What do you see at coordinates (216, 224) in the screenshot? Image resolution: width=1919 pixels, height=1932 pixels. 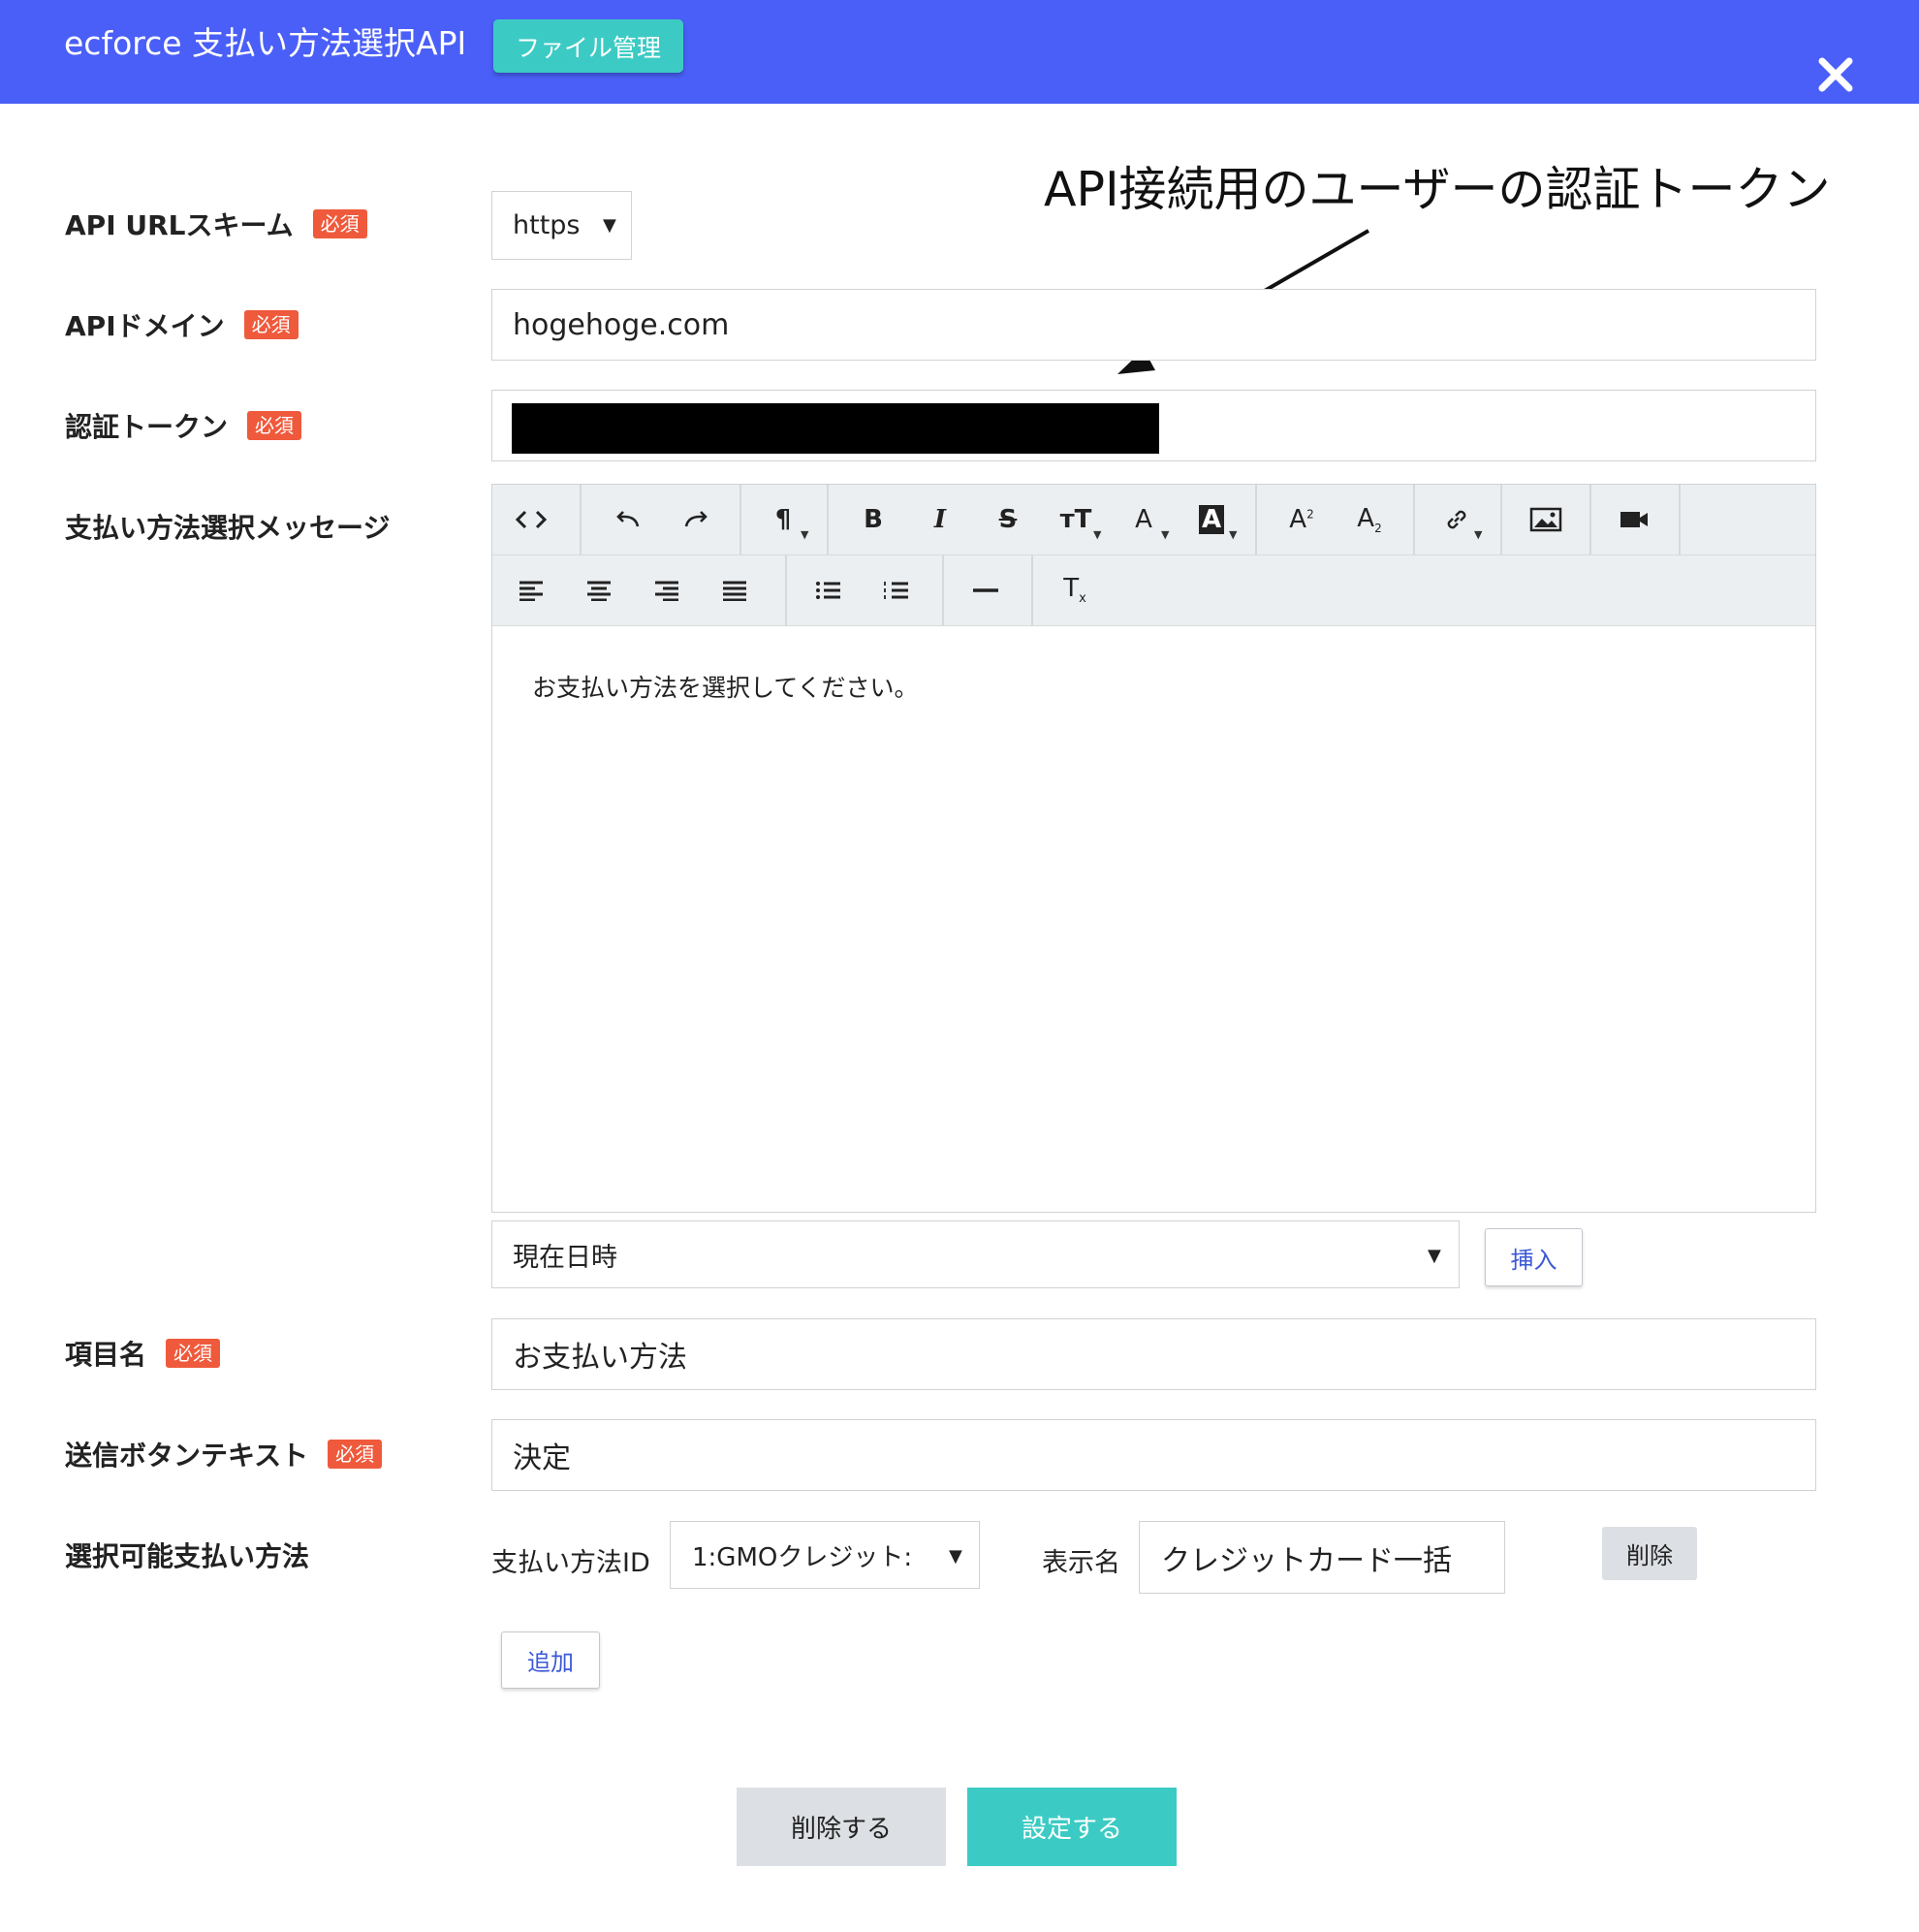 I see `scheme-label: API URLスキーム 必須` at bounding box center [216, 224].